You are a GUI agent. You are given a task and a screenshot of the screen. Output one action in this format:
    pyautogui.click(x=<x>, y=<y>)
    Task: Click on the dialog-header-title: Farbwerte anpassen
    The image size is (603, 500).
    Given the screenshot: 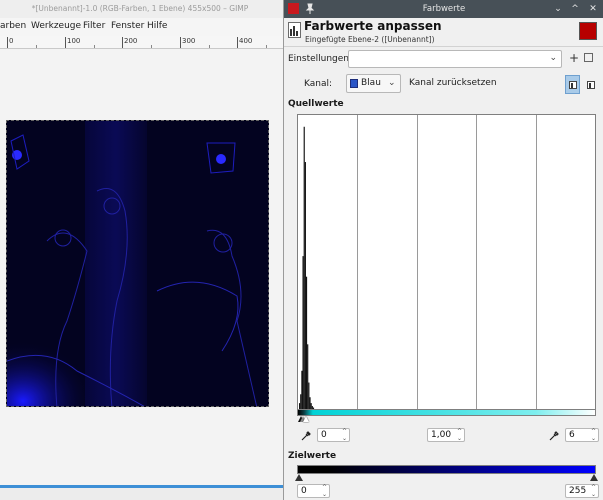 What is the action you would take?
    pyautogui.click(x=373, y=26)
    